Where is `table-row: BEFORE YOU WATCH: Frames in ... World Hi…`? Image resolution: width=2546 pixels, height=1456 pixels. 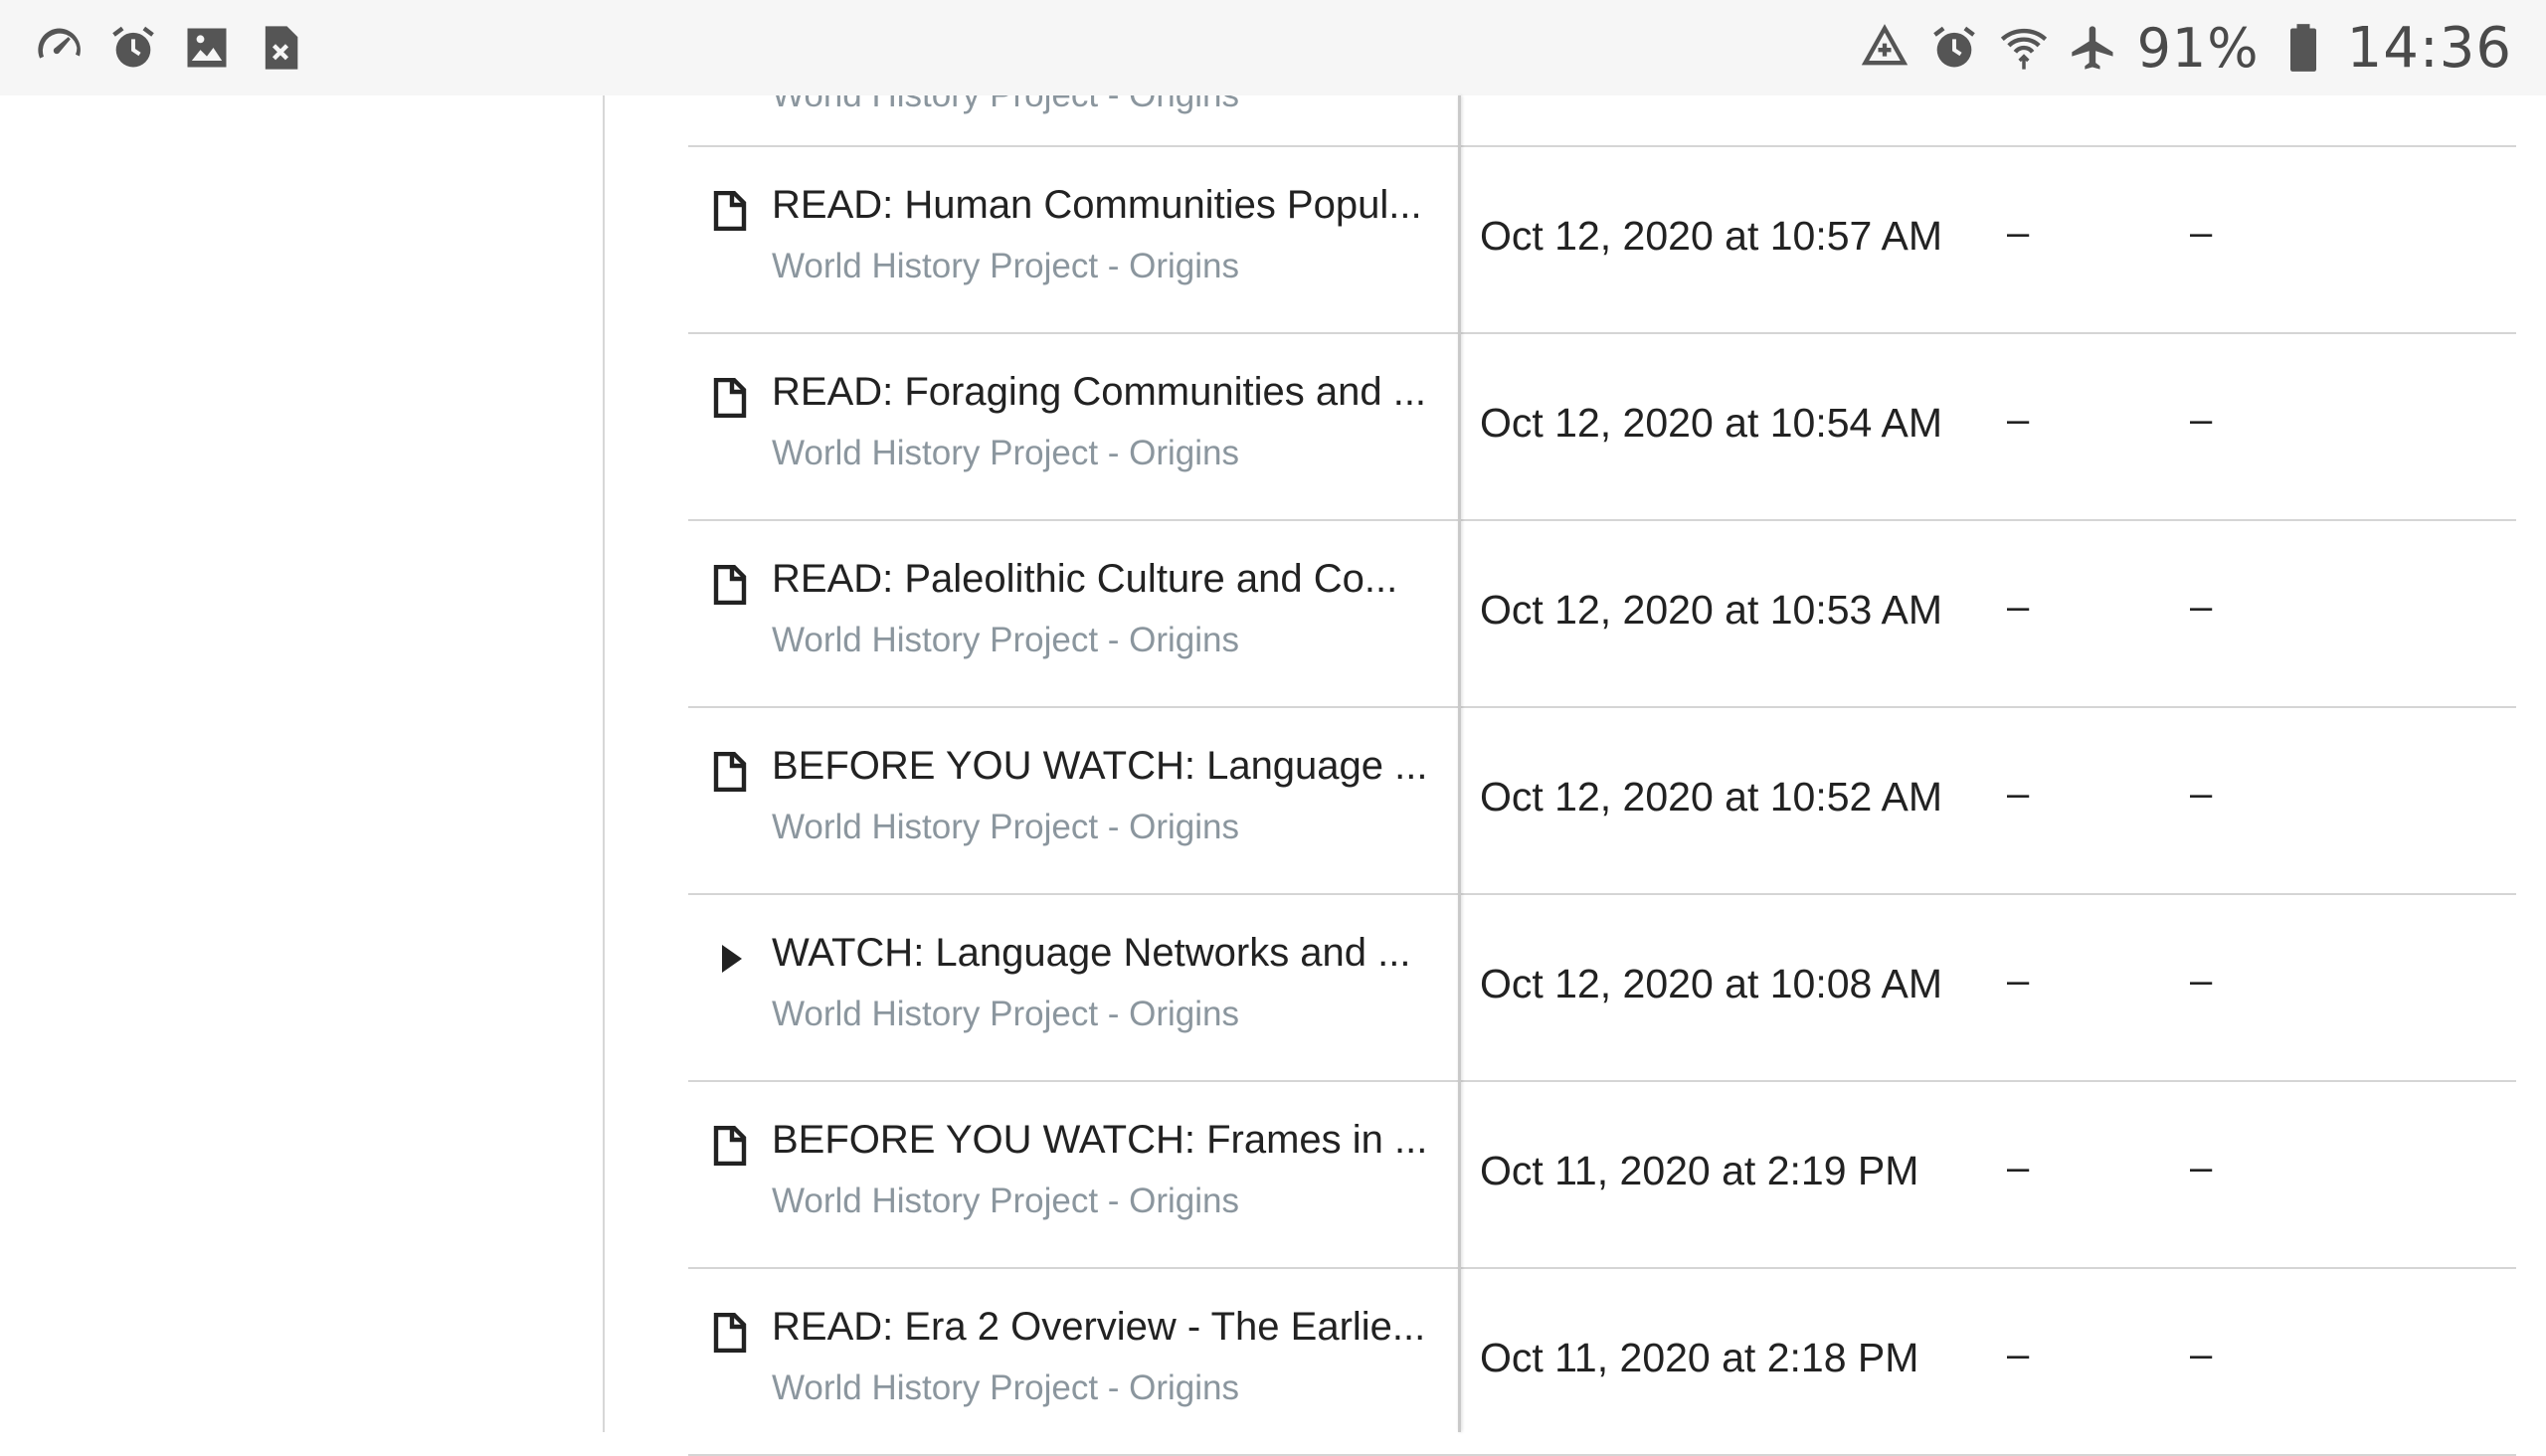 table-row: BEFORE YOU WATCH: Frames in ... World Hi… is located at coordinates (1602, 1175).